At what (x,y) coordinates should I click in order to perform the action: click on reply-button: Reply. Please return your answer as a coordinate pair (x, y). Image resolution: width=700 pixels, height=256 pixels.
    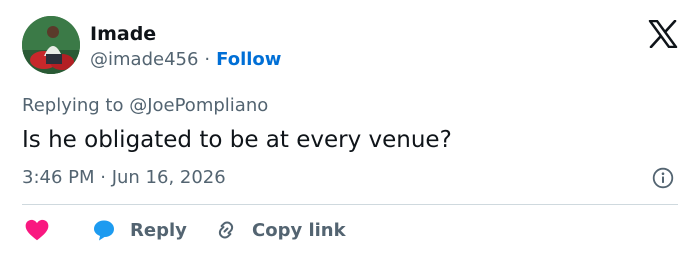
    Looking at the image, I should click on (139, 230).